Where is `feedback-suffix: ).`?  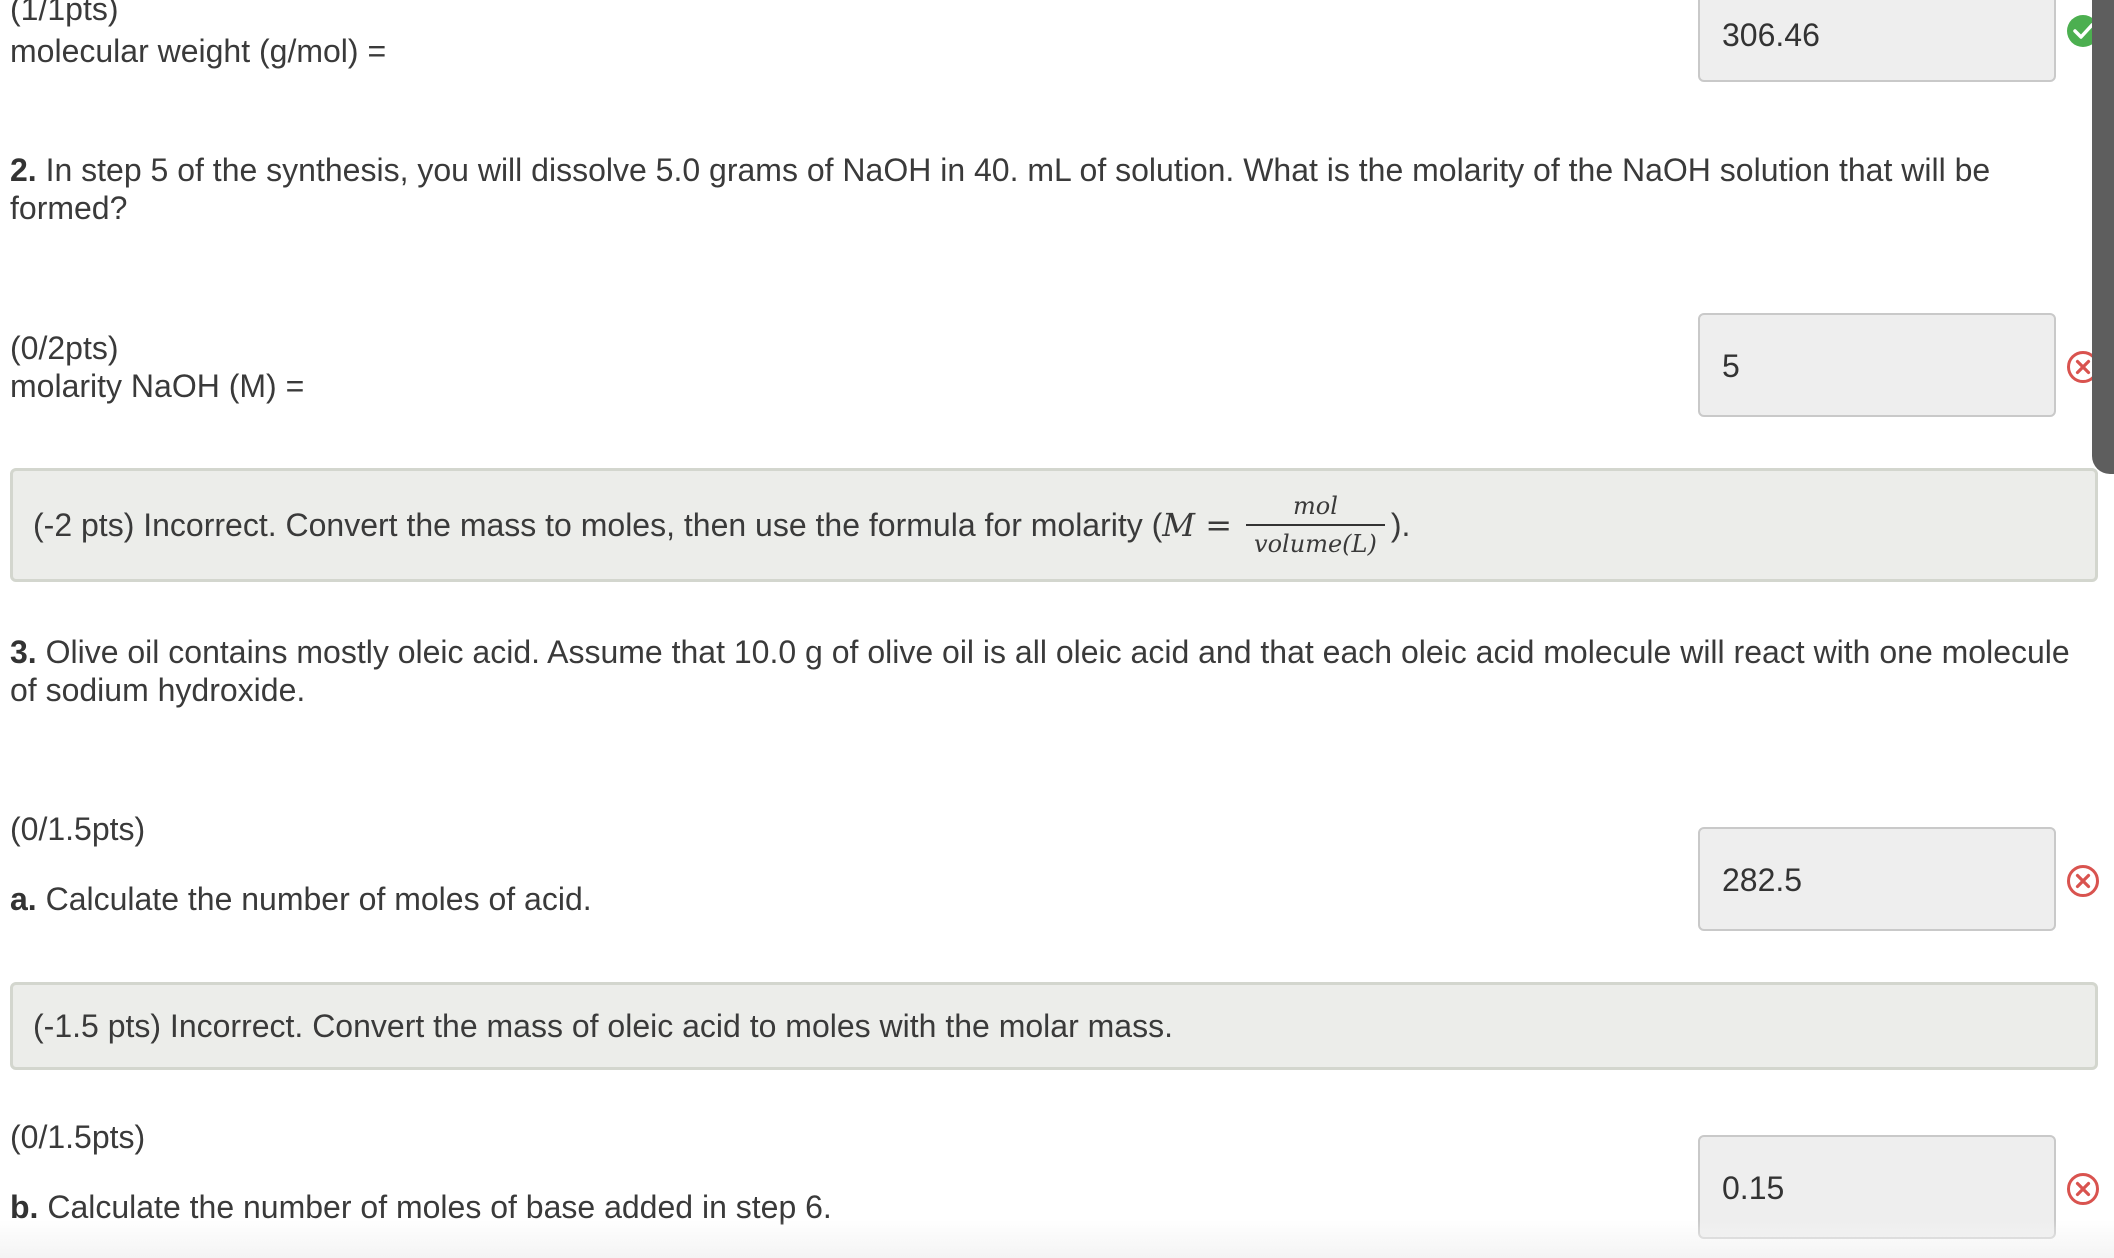 feedback-suffix: ). is located at coordinates (1400, 525).